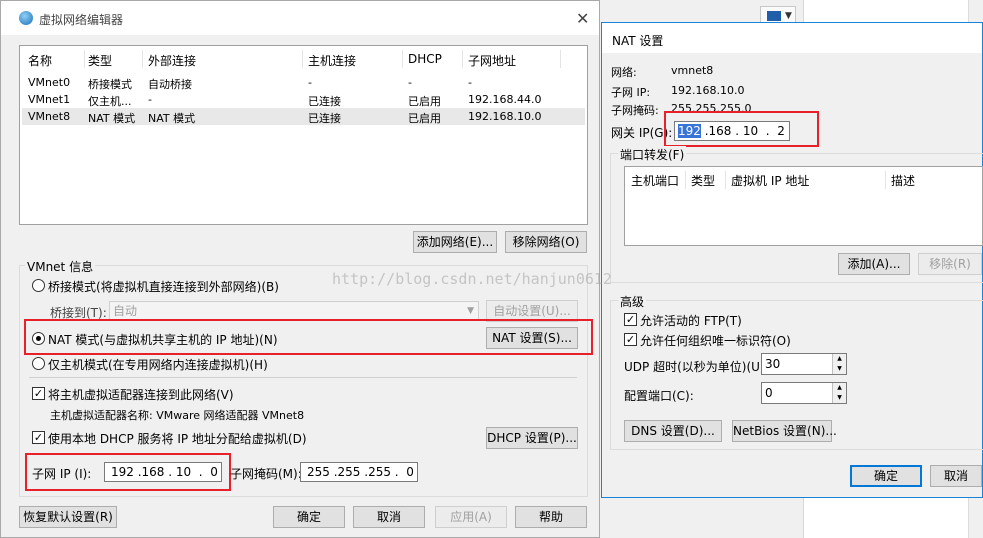 Image resolution: width=983 pixels, height=538 pixels. Describe the element at coordinates (150, 99) in the screenshot. I see `row-external: -` at that location.